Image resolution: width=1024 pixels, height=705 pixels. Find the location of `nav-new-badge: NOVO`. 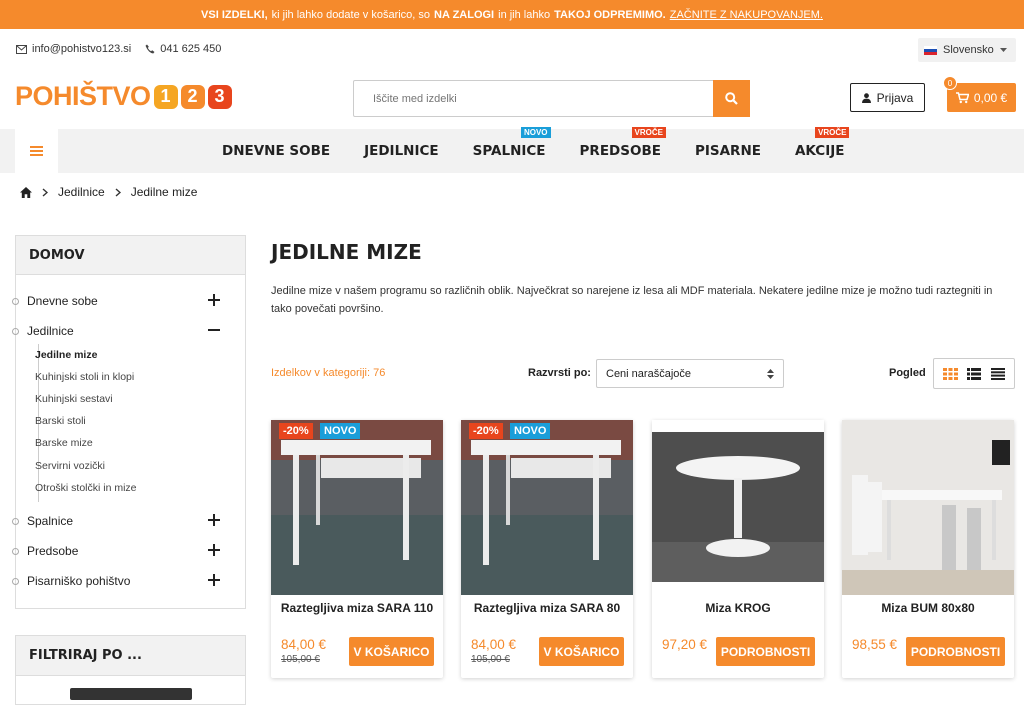

nav-new-badge: NOVO is located at coordinates (535, 132).